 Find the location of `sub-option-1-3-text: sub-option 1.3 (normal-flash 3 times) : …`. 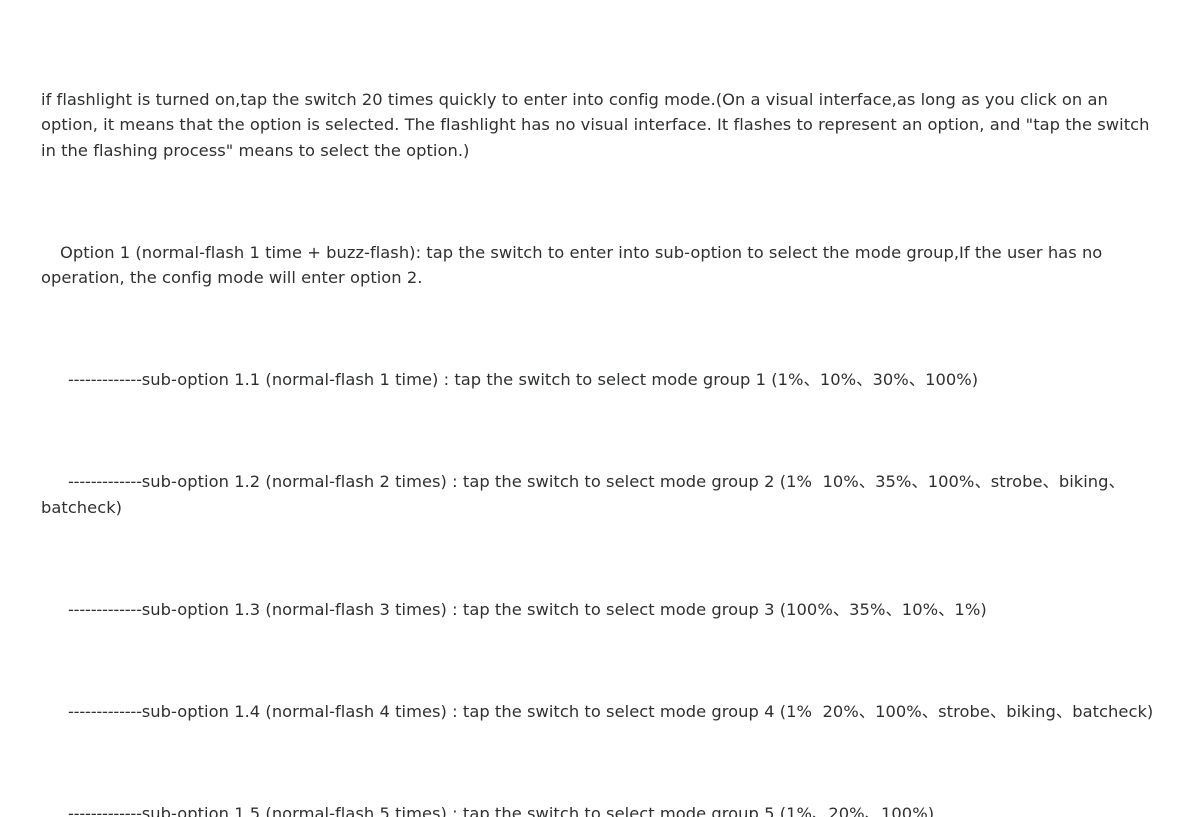

sub-option-1-3-text: sub-option 1.3 (normal-flash 3 times) : … is located at coordinates (564, 609).